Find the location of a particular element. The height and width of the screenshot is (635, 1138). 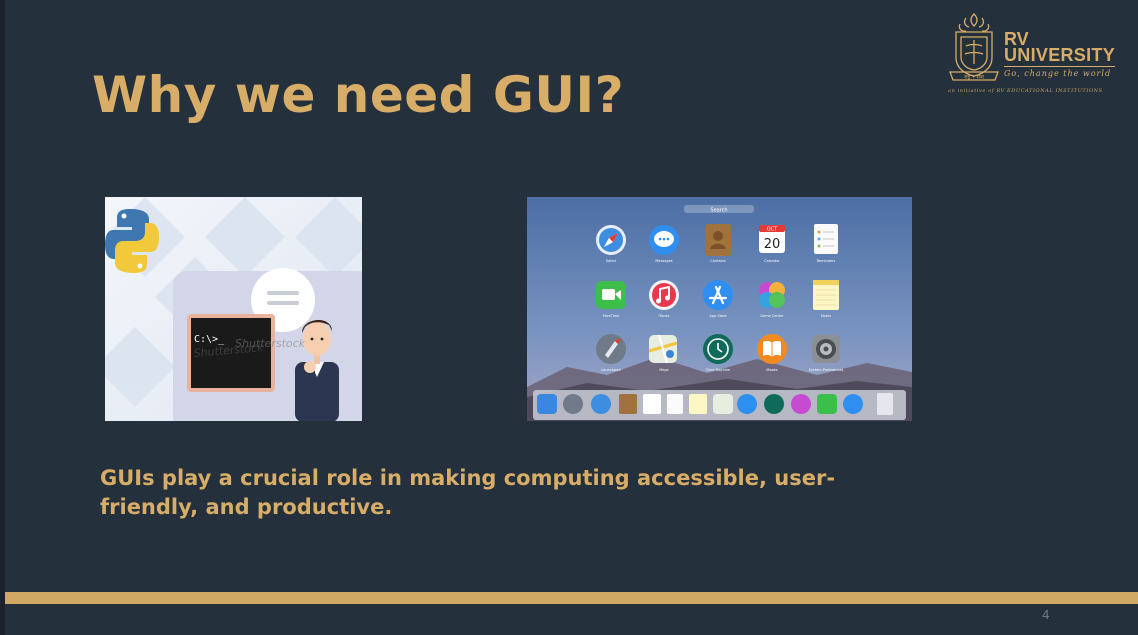

app-label-game-center: Game Center is located at coordinates (772, 316).